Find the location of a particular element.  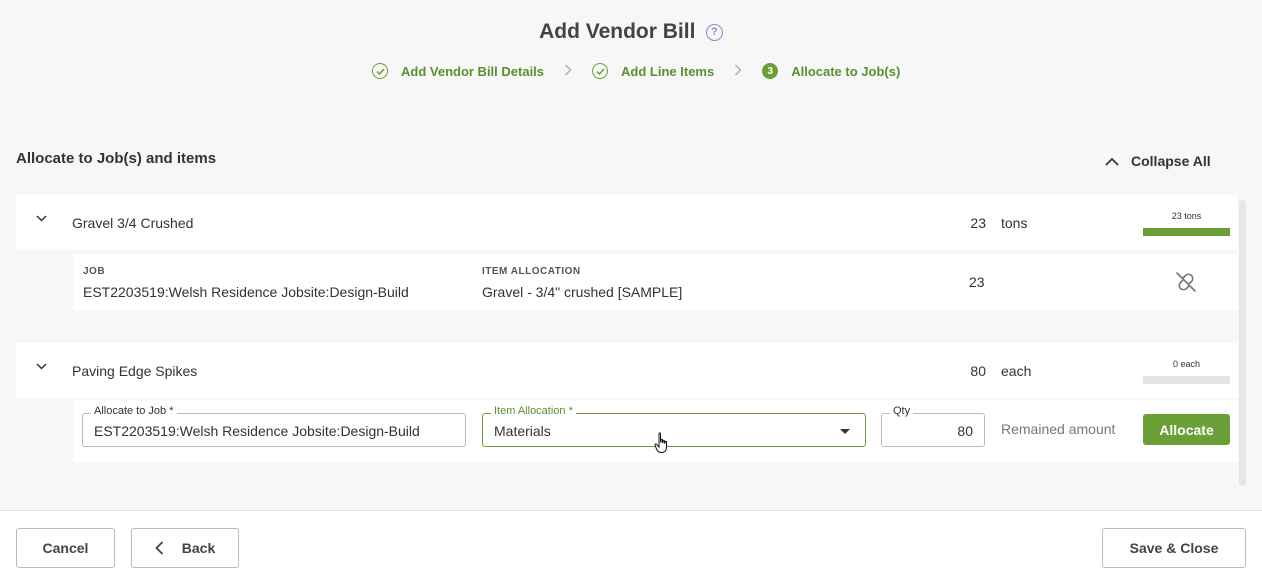

step-vendor-bill-details: Add Vendor Bill Details is located at coordinates (458, 71).